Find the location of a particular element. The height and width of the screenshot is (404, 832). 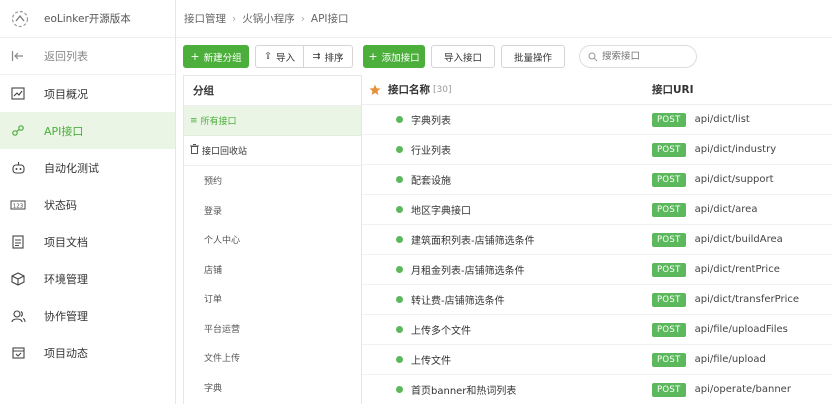

api-name: 字典列表 is located at coordinates (431, 121).